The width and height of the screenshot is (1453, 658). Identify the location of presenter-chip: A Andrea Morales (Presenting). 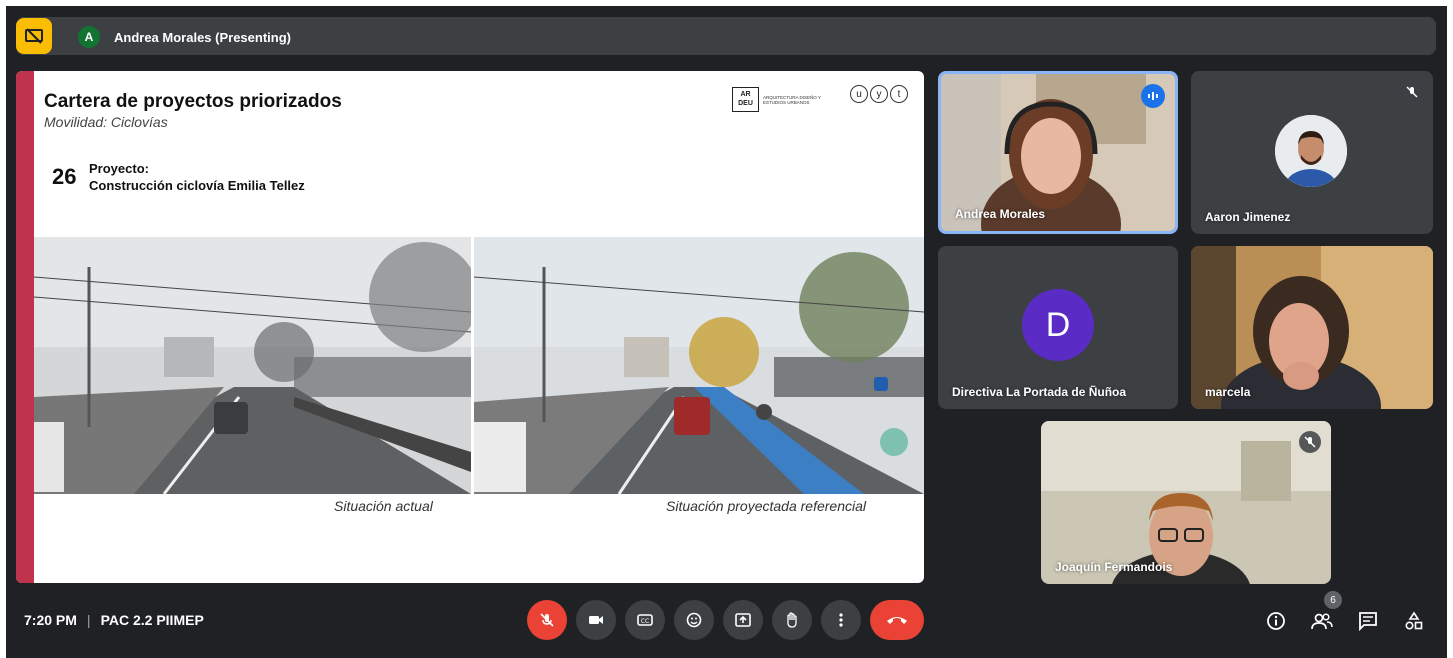
(184, 37).